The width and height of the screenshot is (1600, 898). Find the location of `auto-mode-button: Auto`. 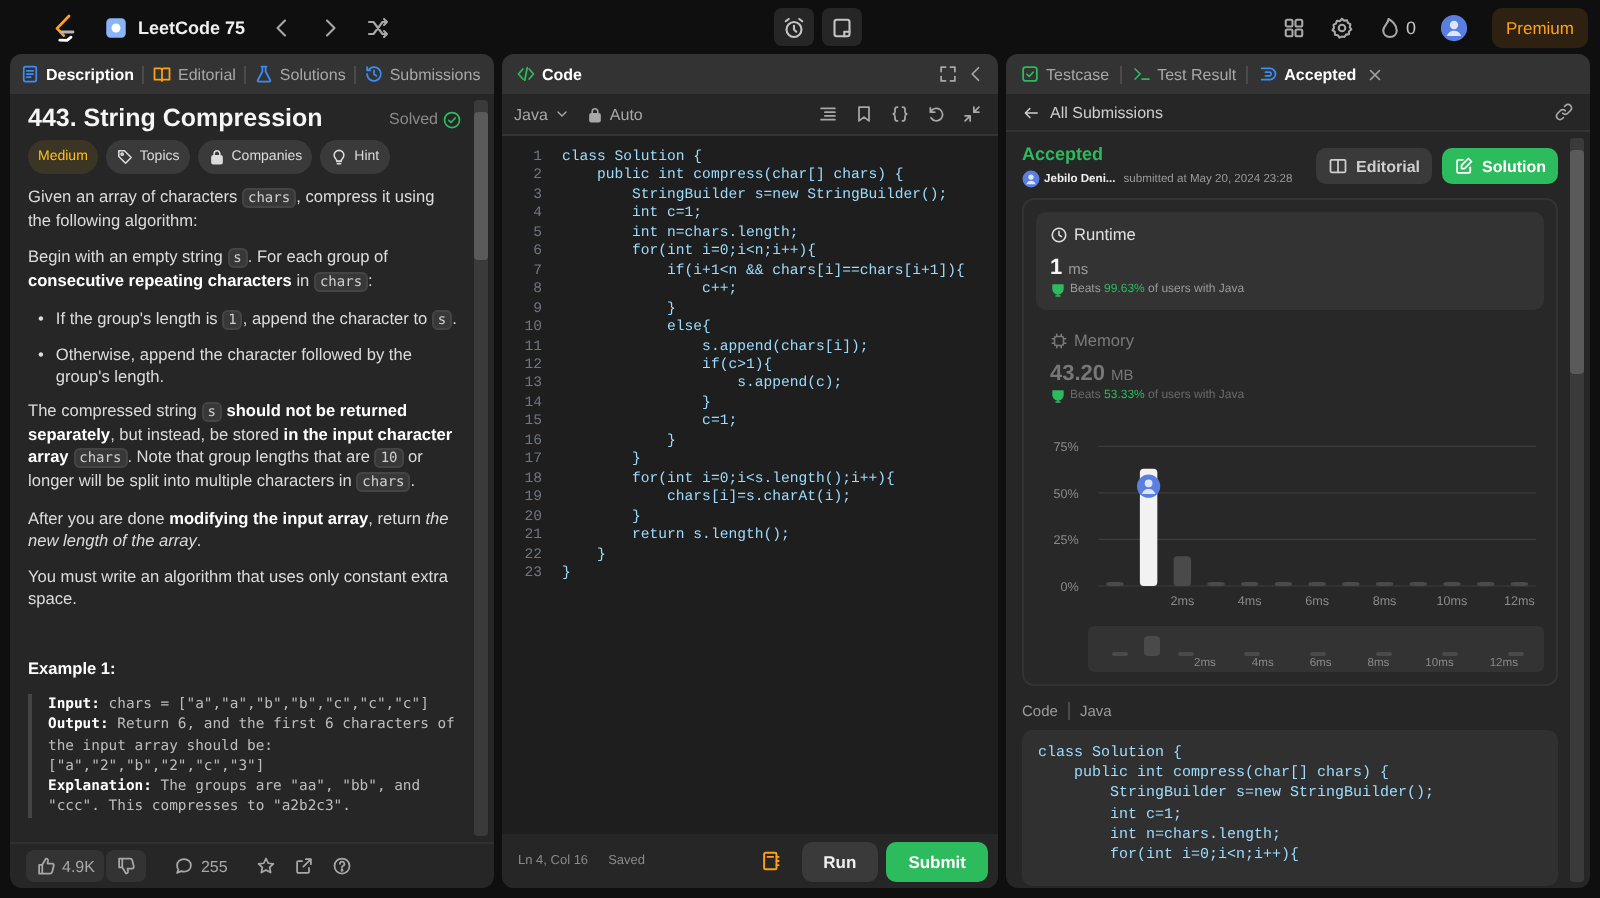

auto-mode-button: Auto is located at coordinates (614, 114).